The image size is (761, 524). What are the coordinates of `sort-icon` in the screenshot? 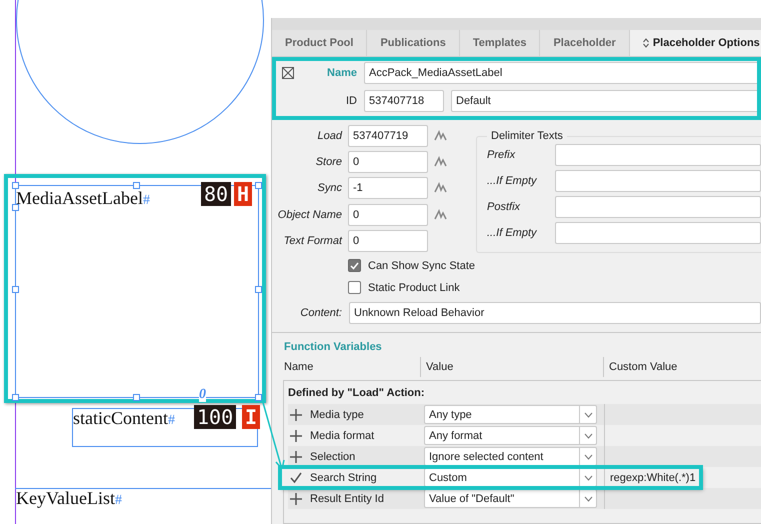 It's located at (645, 43).